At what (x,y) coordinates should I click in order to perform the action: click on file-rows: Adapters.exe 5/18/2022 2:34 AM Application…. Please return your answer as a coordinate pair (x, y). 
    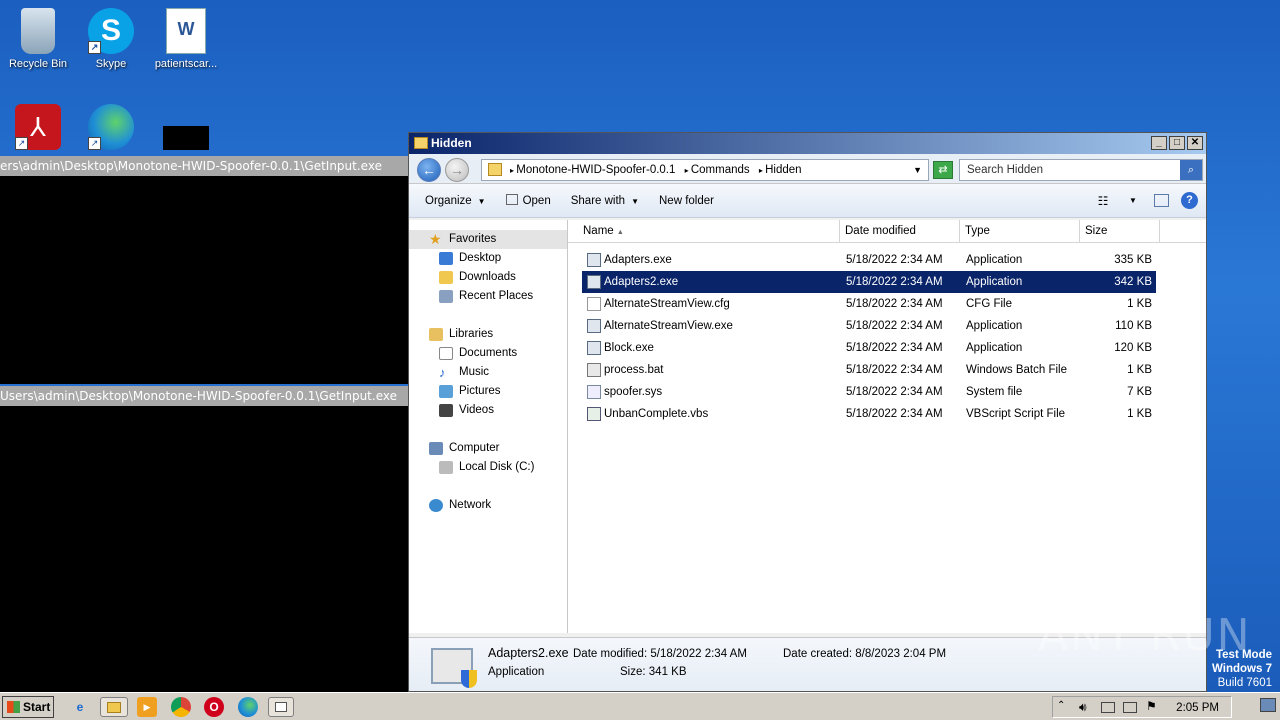
    Looking at the image, I should click on (887, 334).